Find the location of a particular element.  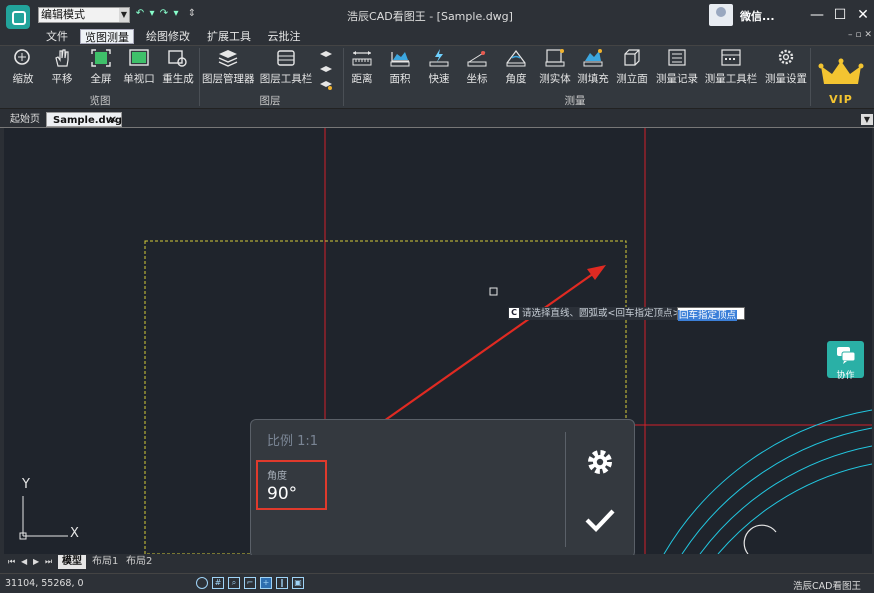

tab-sample-dwg: Sample.dwg ✕ is located at coordinates (84, 119).